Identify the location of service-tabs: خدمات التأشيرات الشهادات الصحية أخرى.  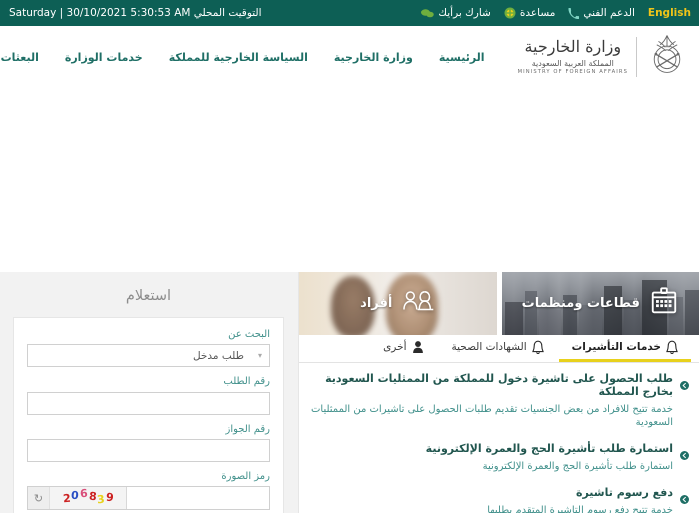
(500, 348).